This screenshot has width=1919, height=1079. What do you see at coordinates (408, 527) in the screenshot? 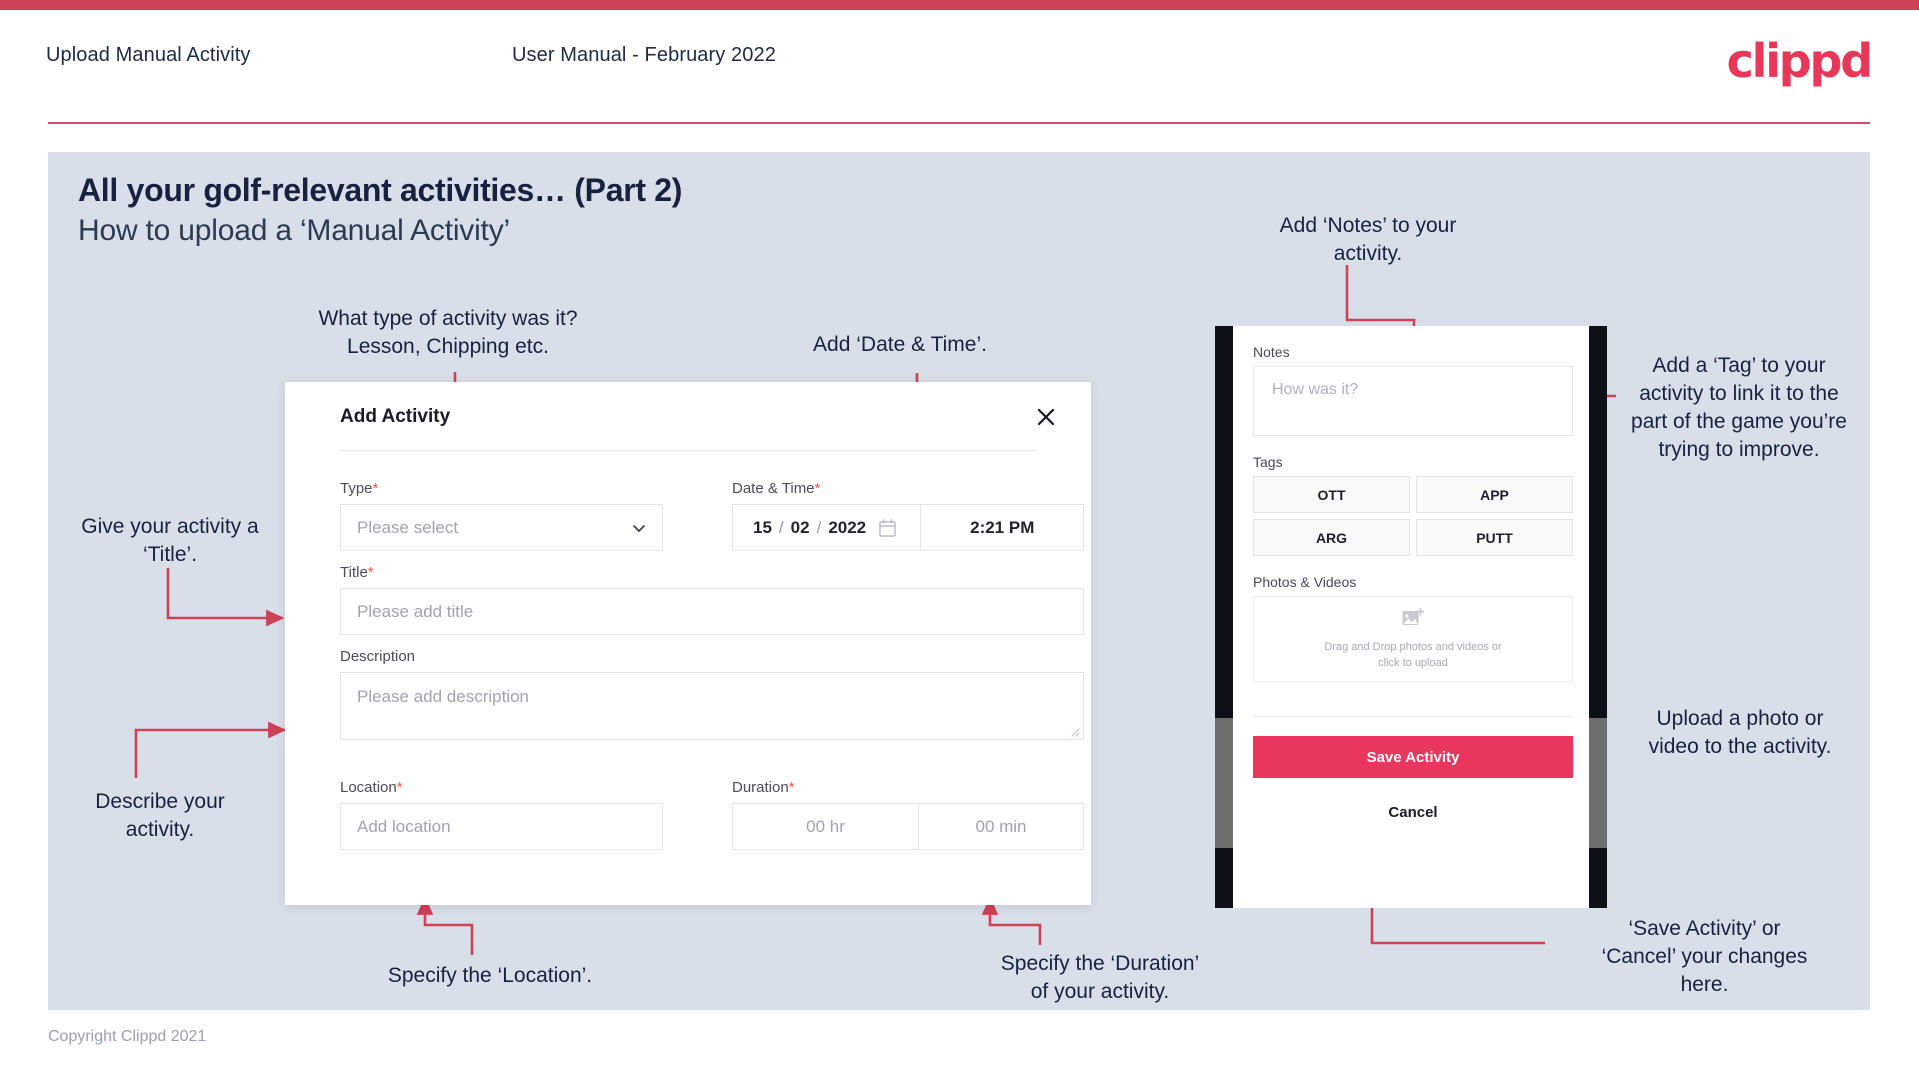
I see `type-placeholder: Please select` at bounding box center [408, 527].